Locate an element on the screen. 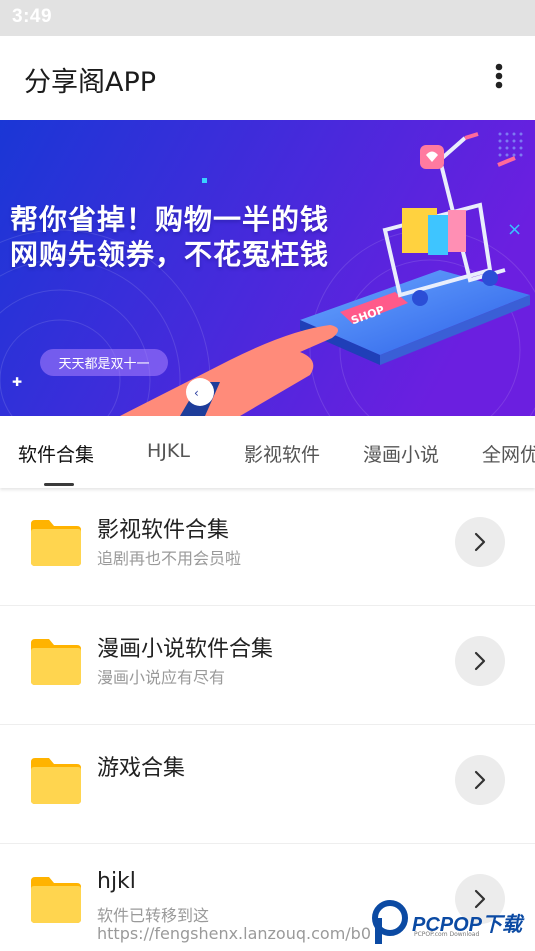  list-item: 漫画小说软件合集 漫画小说应有尽有 is located at coordinates (267, 666).